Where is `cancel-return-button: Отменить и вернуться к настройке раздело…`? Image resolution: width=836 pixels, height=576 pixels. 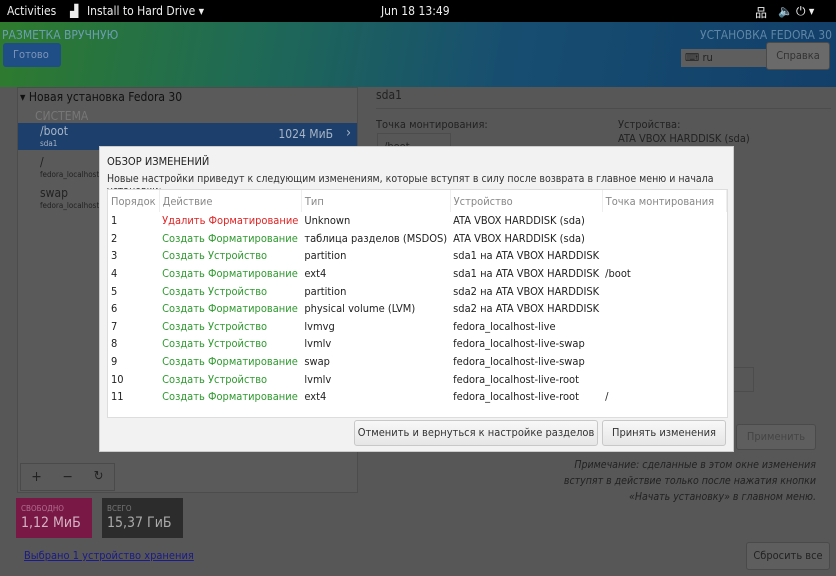
cancel-return-button: Отменить и вернуться к настройке раздело… is located at coordinates (476, 433).